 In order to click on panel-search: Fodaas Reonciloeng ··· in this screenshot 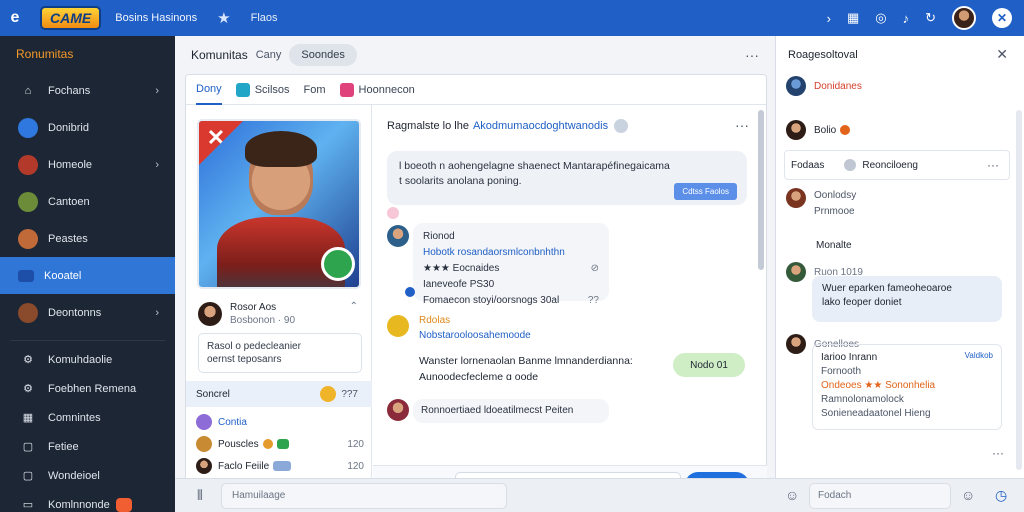, I will do `click(897, 165)`.